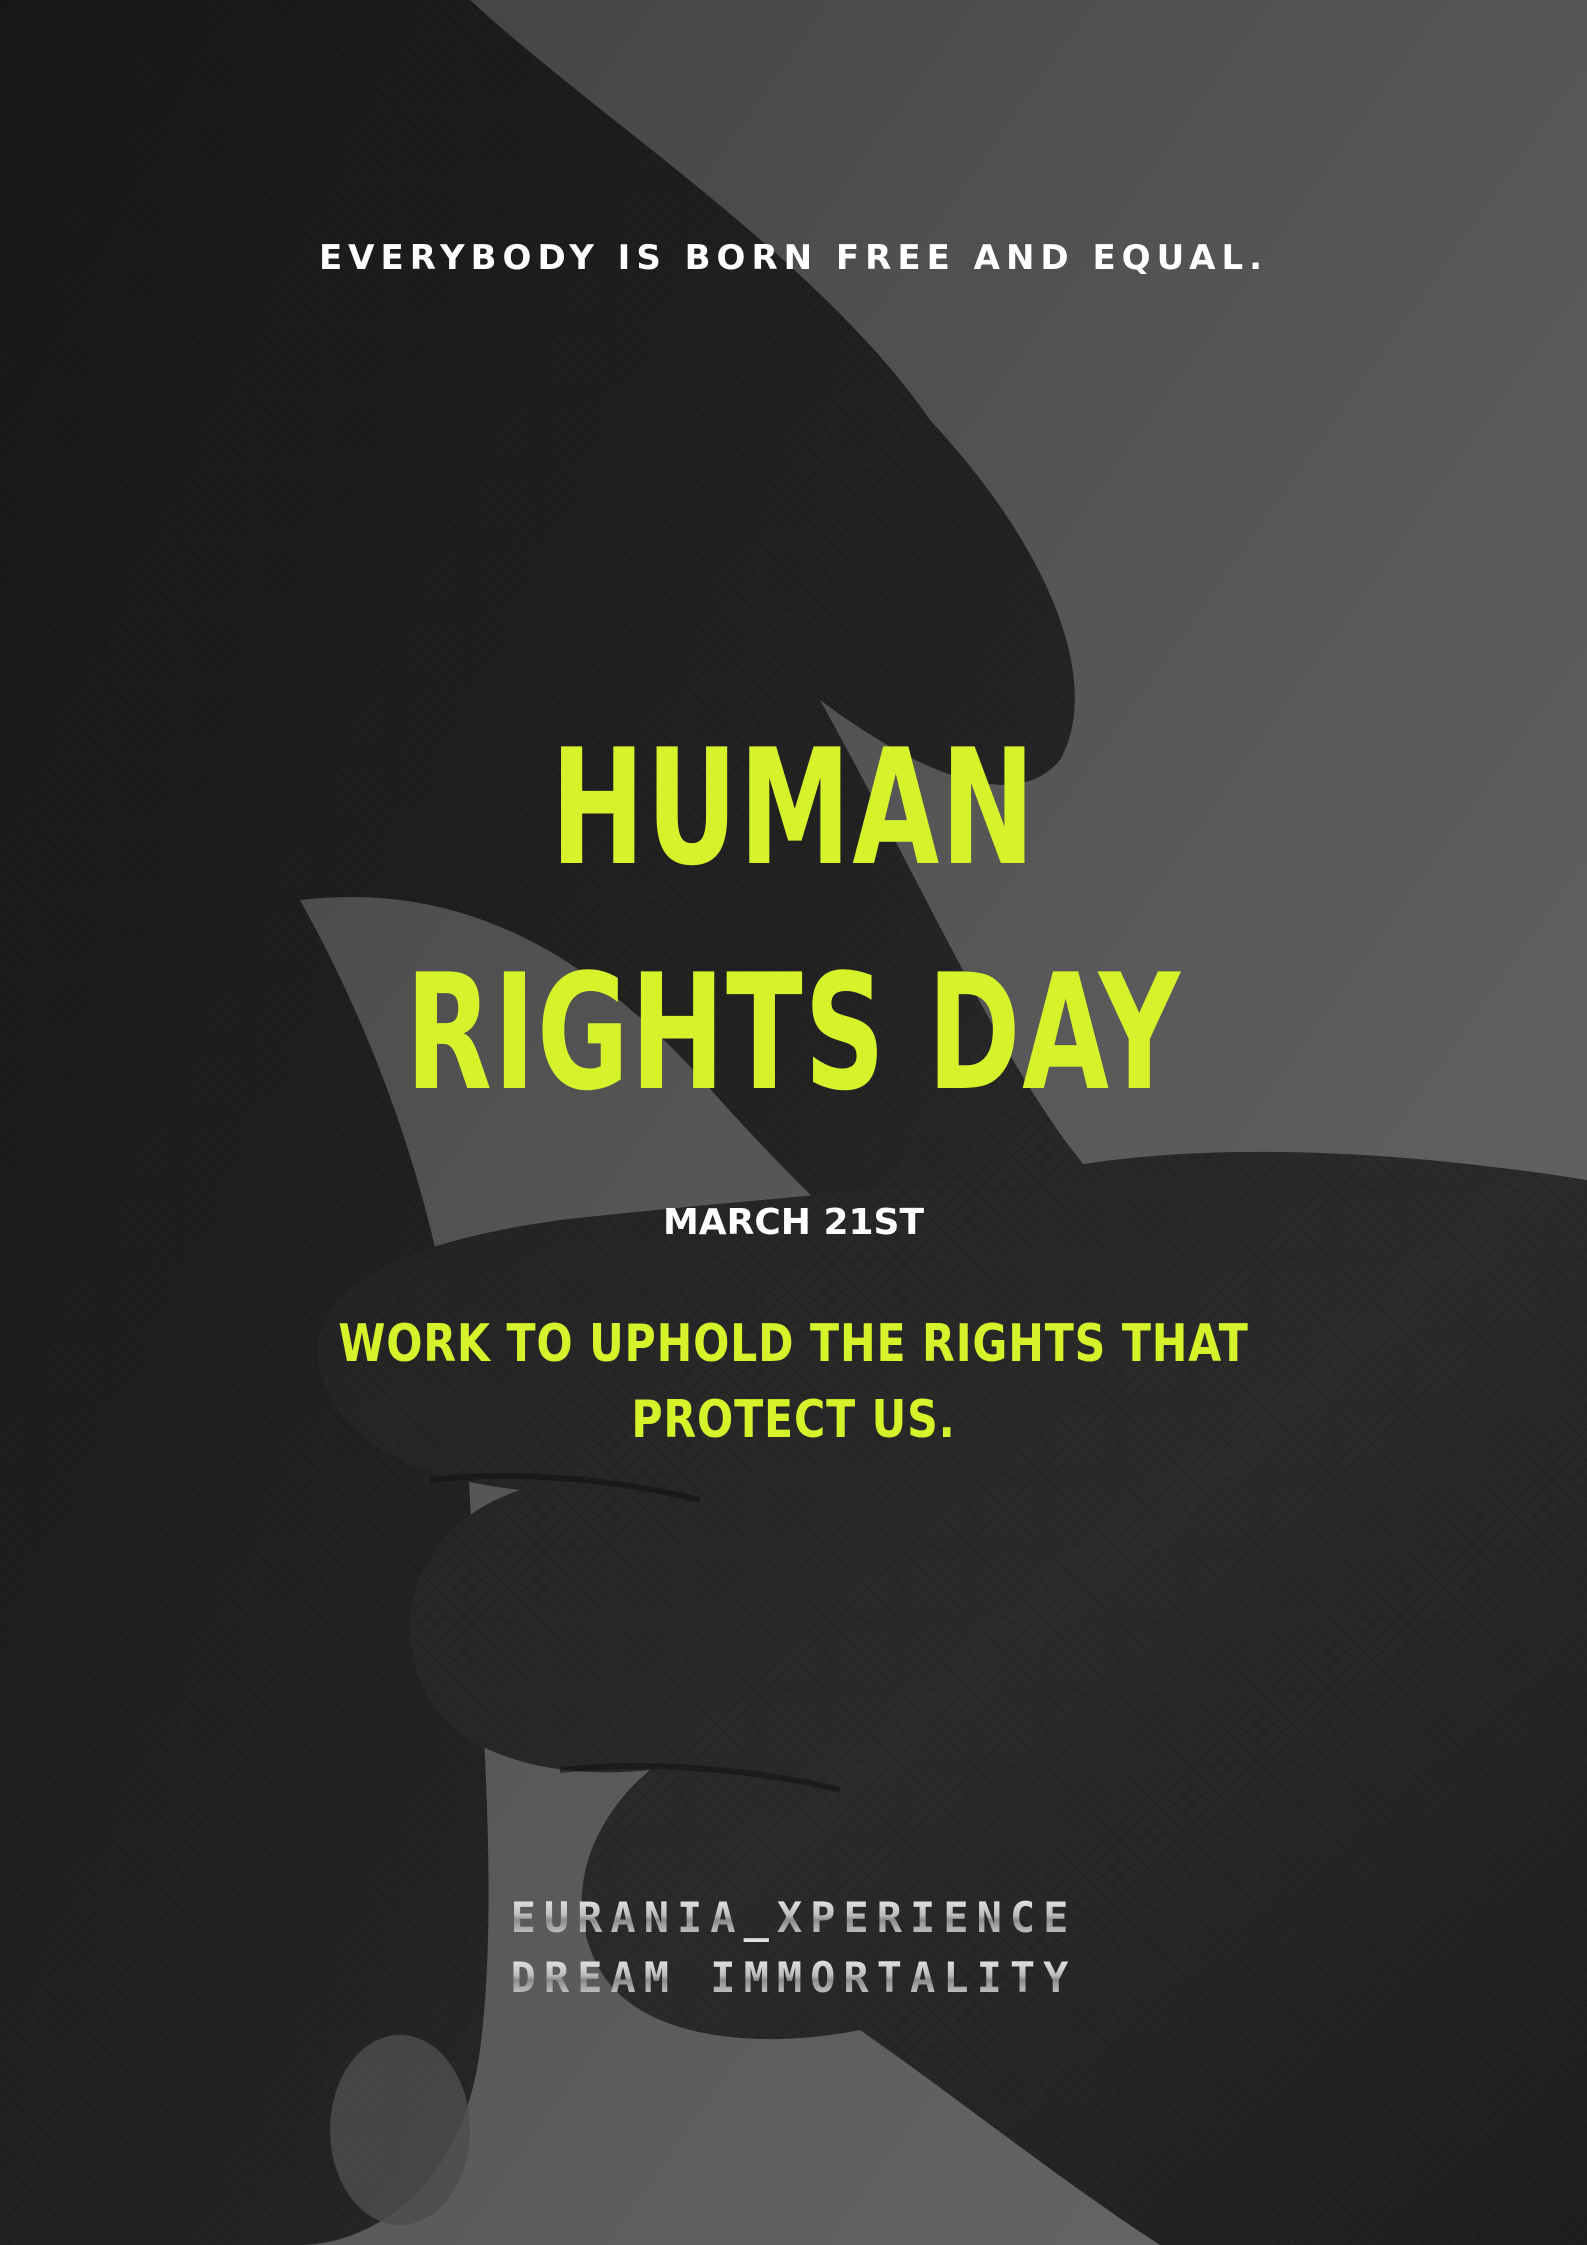  What do you see at coordinates (793, 1420) in the screenshot?
I see `message-line-2: PROTECT US.` at bounding box center [793, 1420].